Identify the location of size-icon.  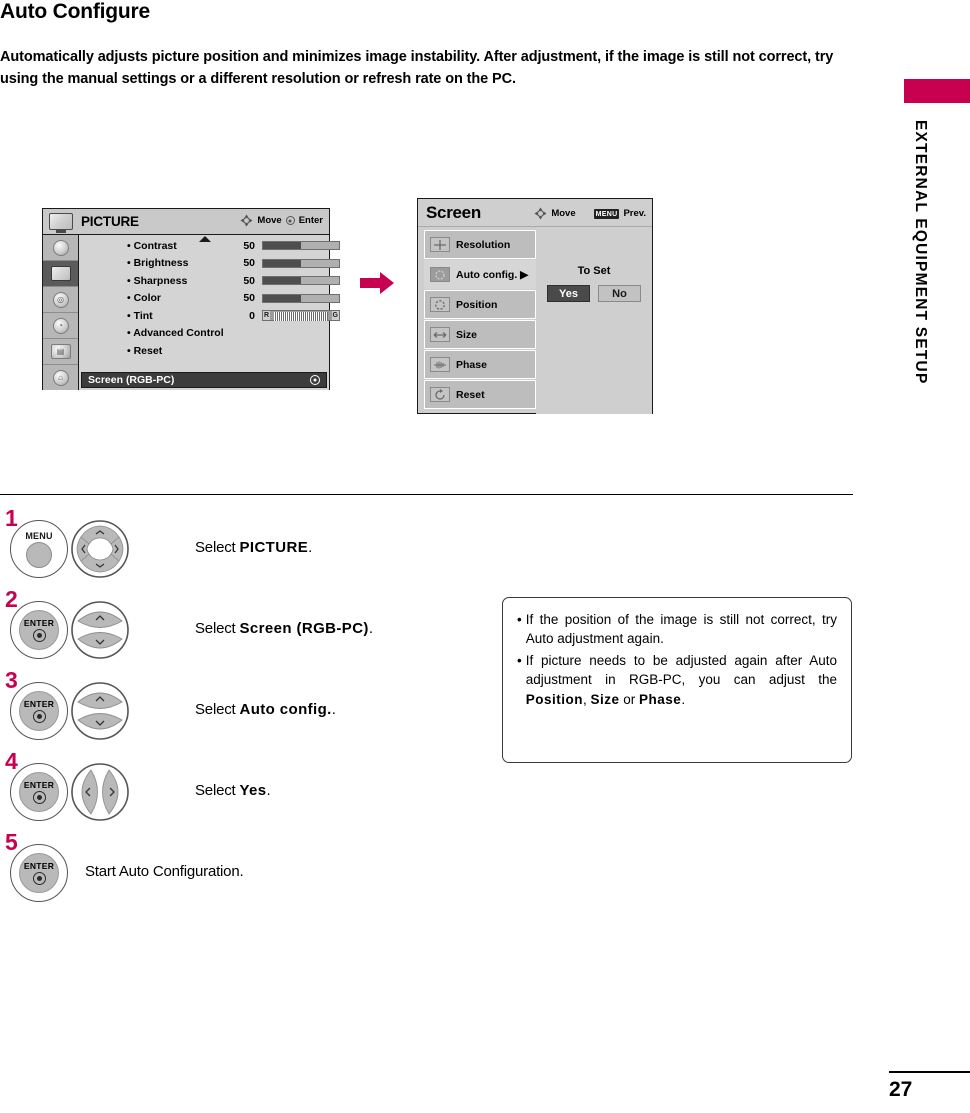
(440, 334).